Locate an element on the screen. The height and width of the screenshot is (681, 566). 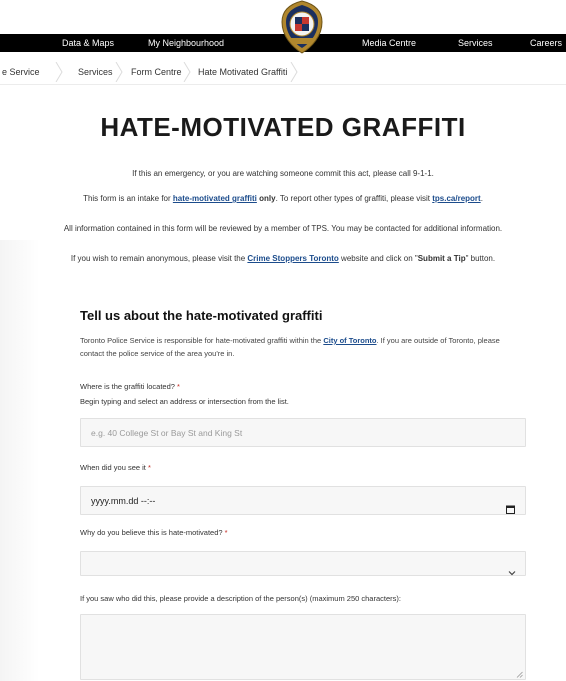
page-shadow is located at coordinates (20, 460).